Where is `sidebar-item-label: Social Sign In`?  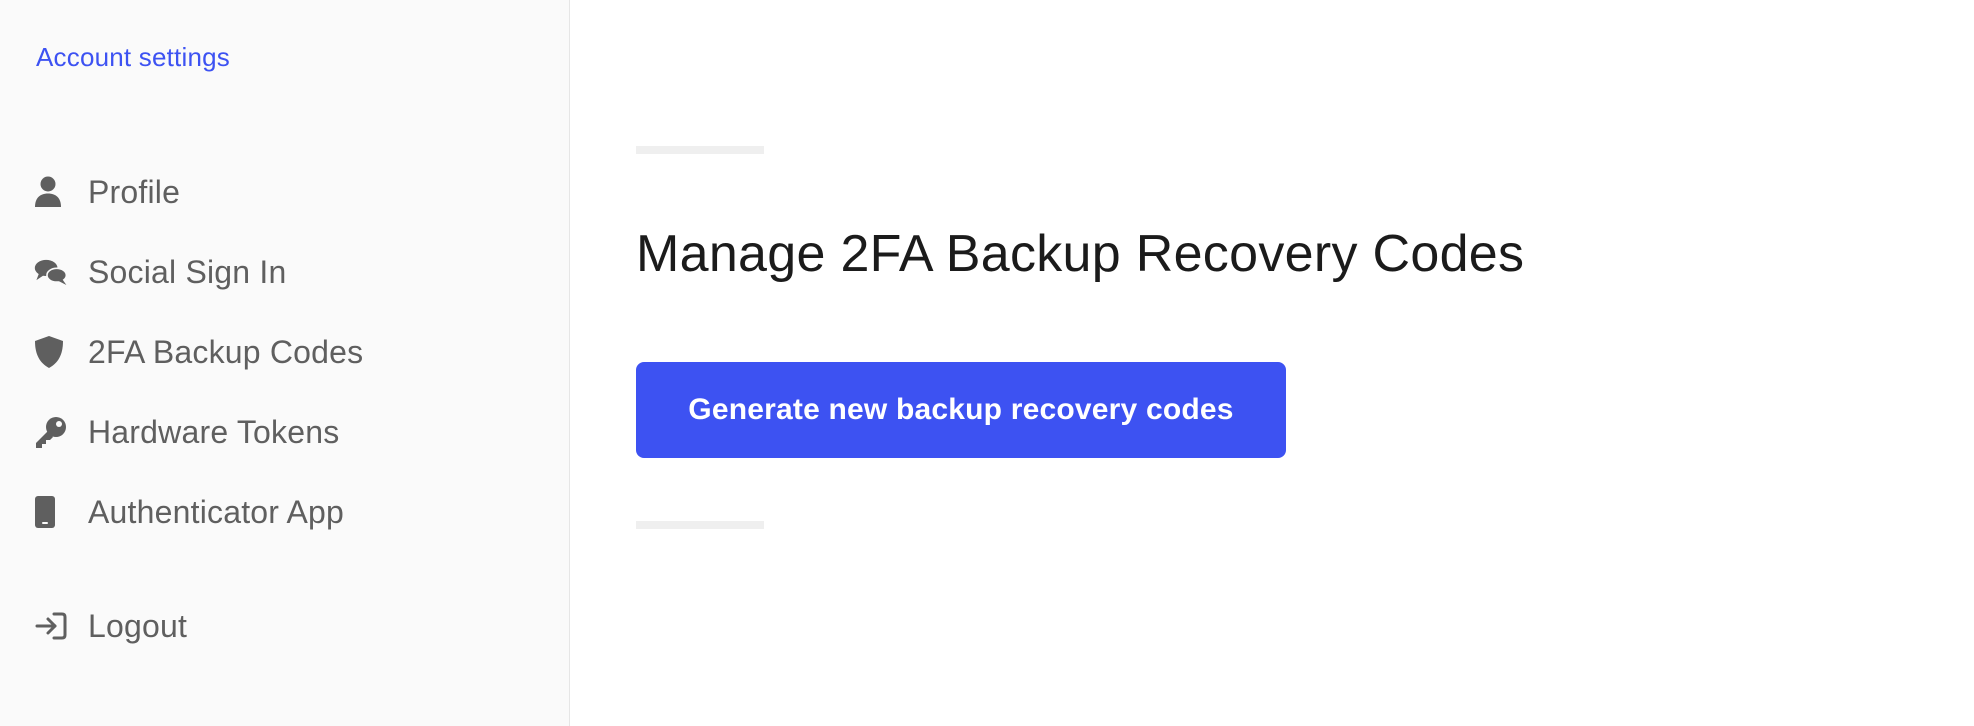
sidebar-item-label: Social Sign In is located at coordinates (187, 271).